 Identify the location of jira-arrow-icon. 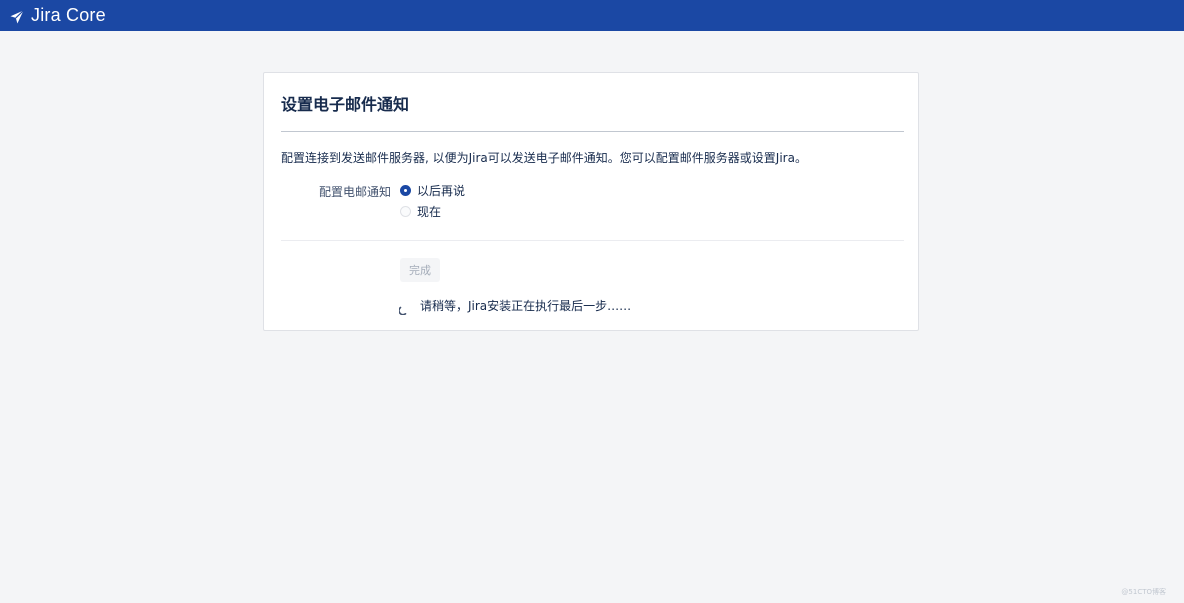
(17, 16).